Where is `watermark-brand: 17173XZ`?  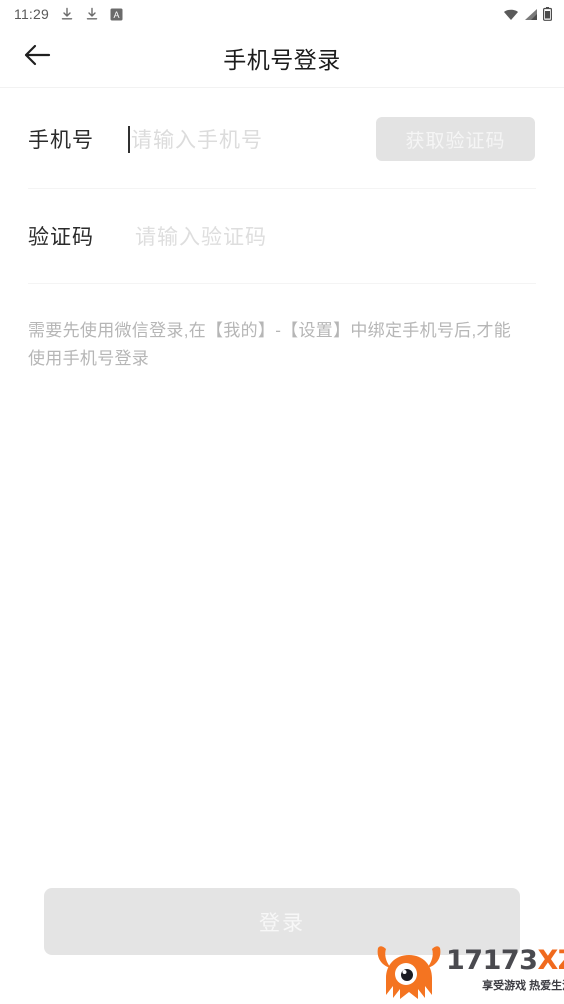
watermark-brand: 17173XZ is located at coordinates (505, 961).